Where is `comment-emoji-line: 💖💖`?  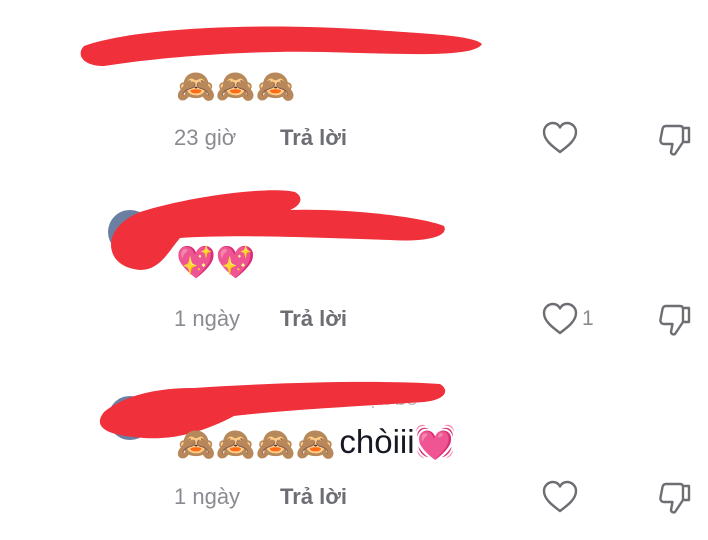 comment-emoji-line: 💖💖 is located at coordinates (216, 262).